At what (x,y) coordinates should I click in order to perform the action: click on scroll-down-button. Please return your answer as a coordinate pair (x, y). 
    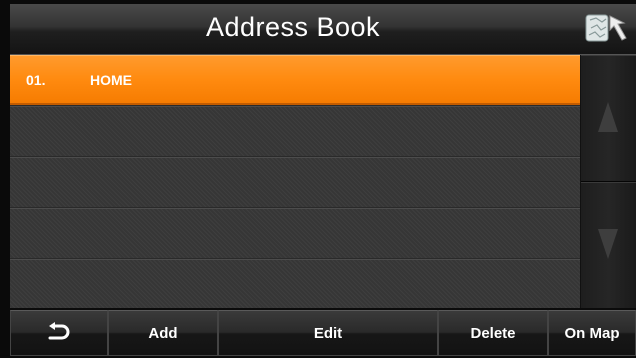
    Looking at the image, I should click on (608, 246).